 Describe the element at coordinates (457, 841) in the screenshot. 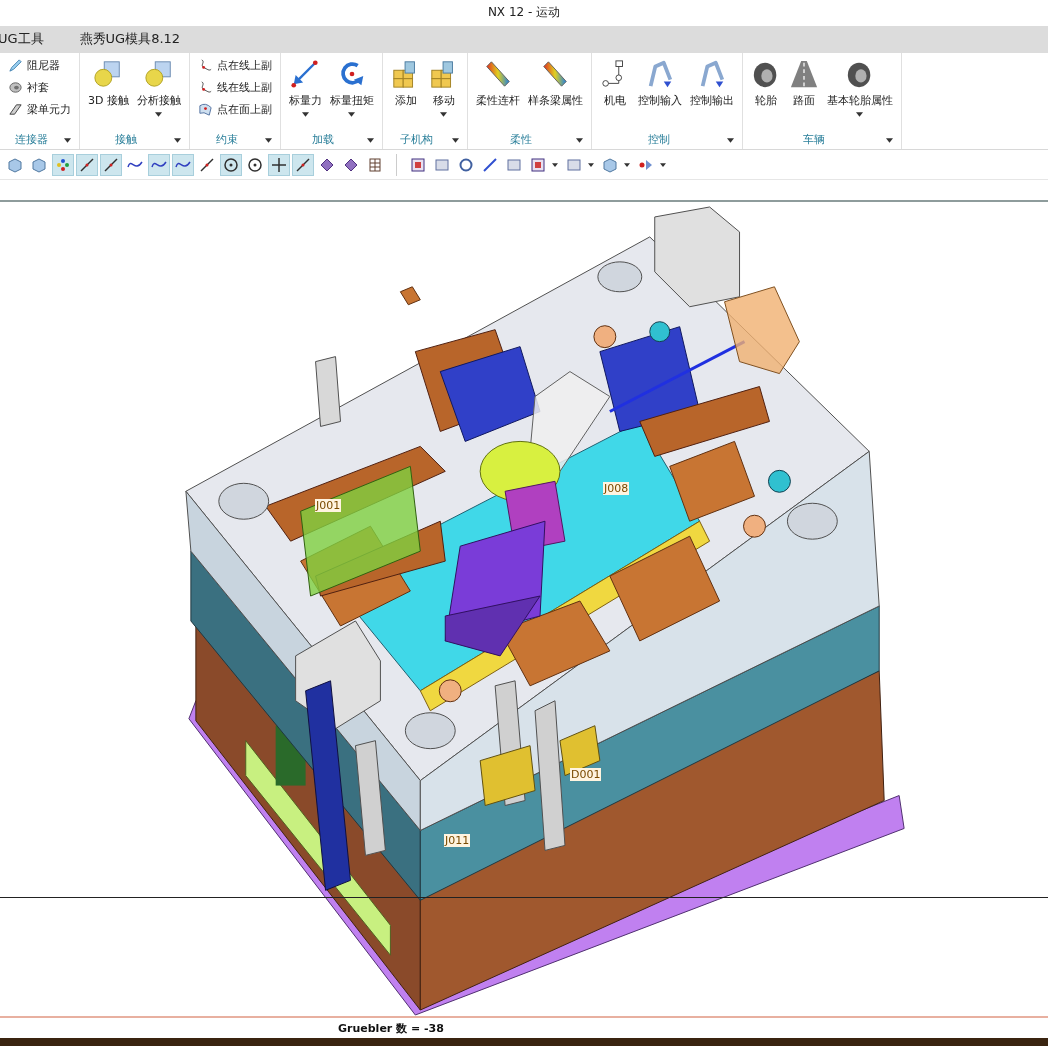

I see `joint-label: J011` at that location.